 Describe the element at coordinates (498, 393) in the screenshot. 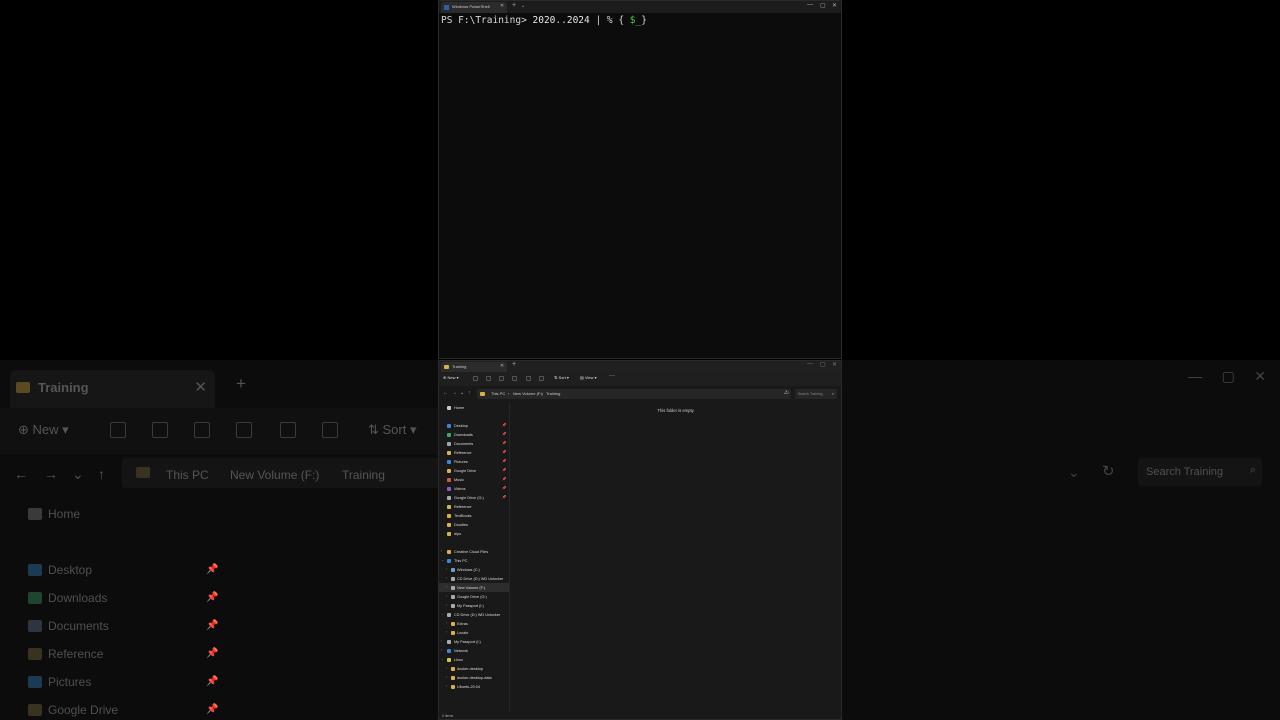

I see `breadcrumb-this-pc: This PC` at that location.